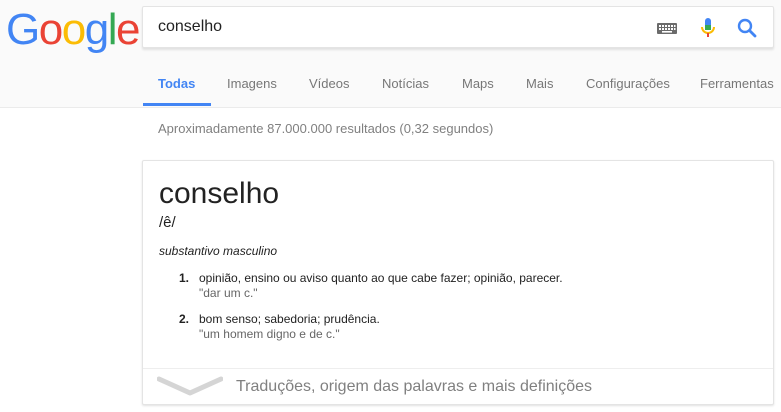 This screenshot has width=781, height=412. I want to click on logo-letter: g, so click(96, 29).